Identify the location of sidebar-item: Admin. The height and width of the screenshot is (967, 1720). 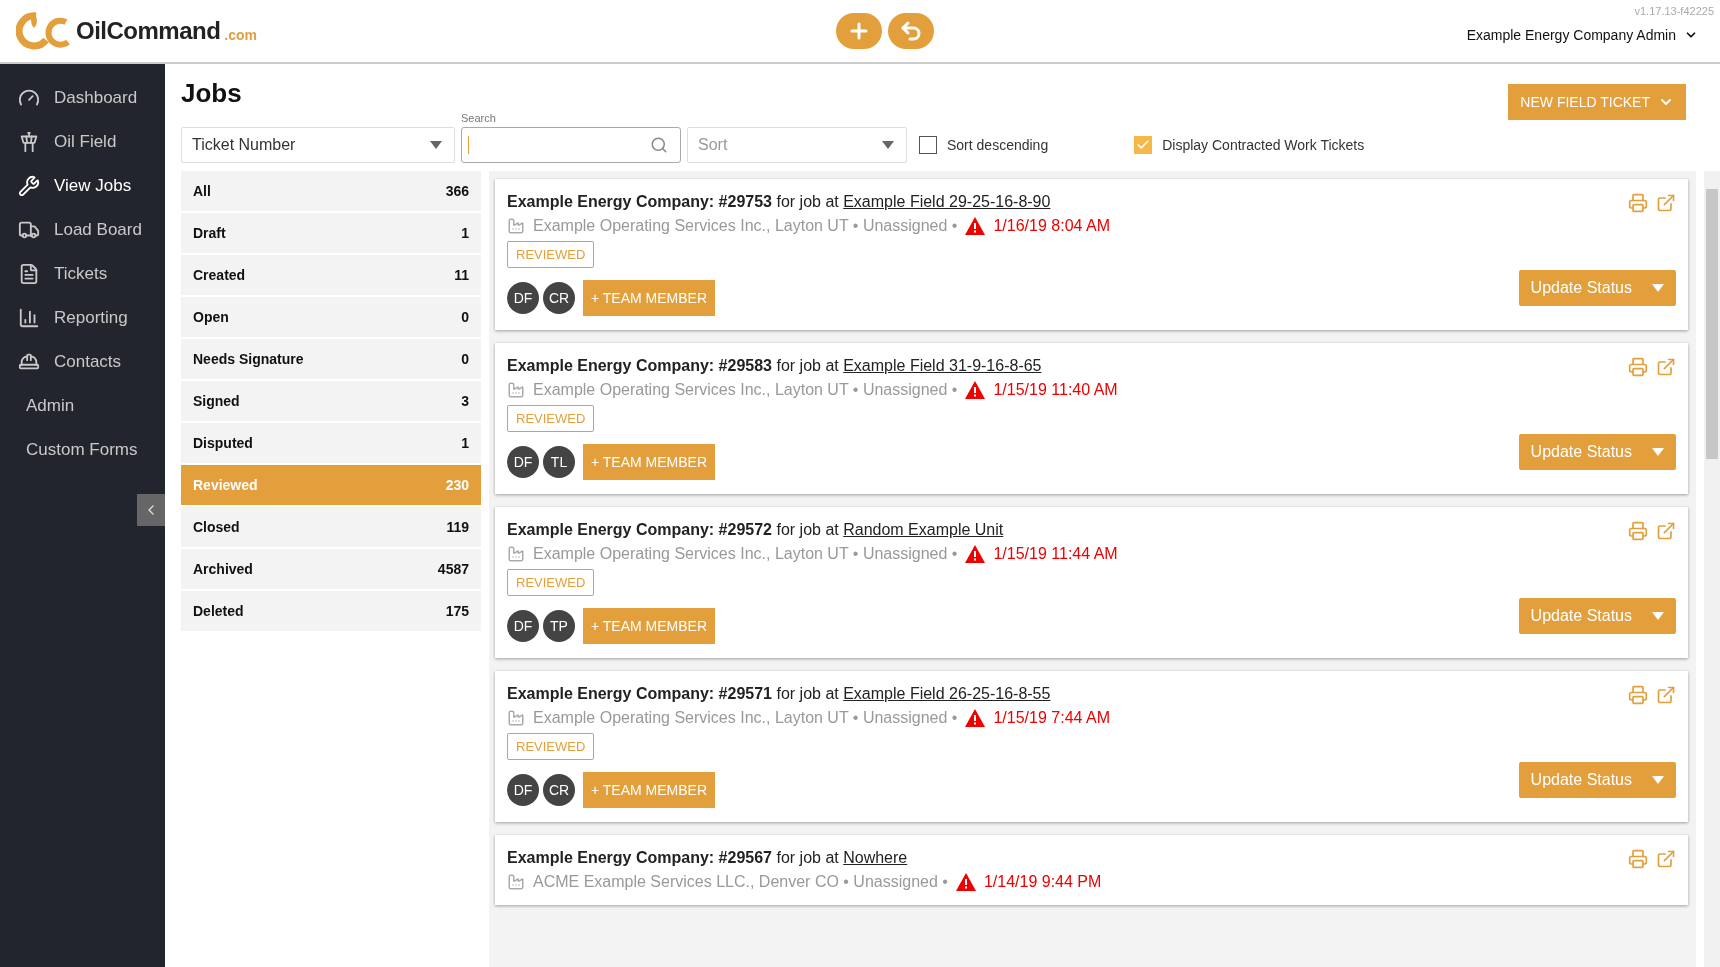
(82, 406).